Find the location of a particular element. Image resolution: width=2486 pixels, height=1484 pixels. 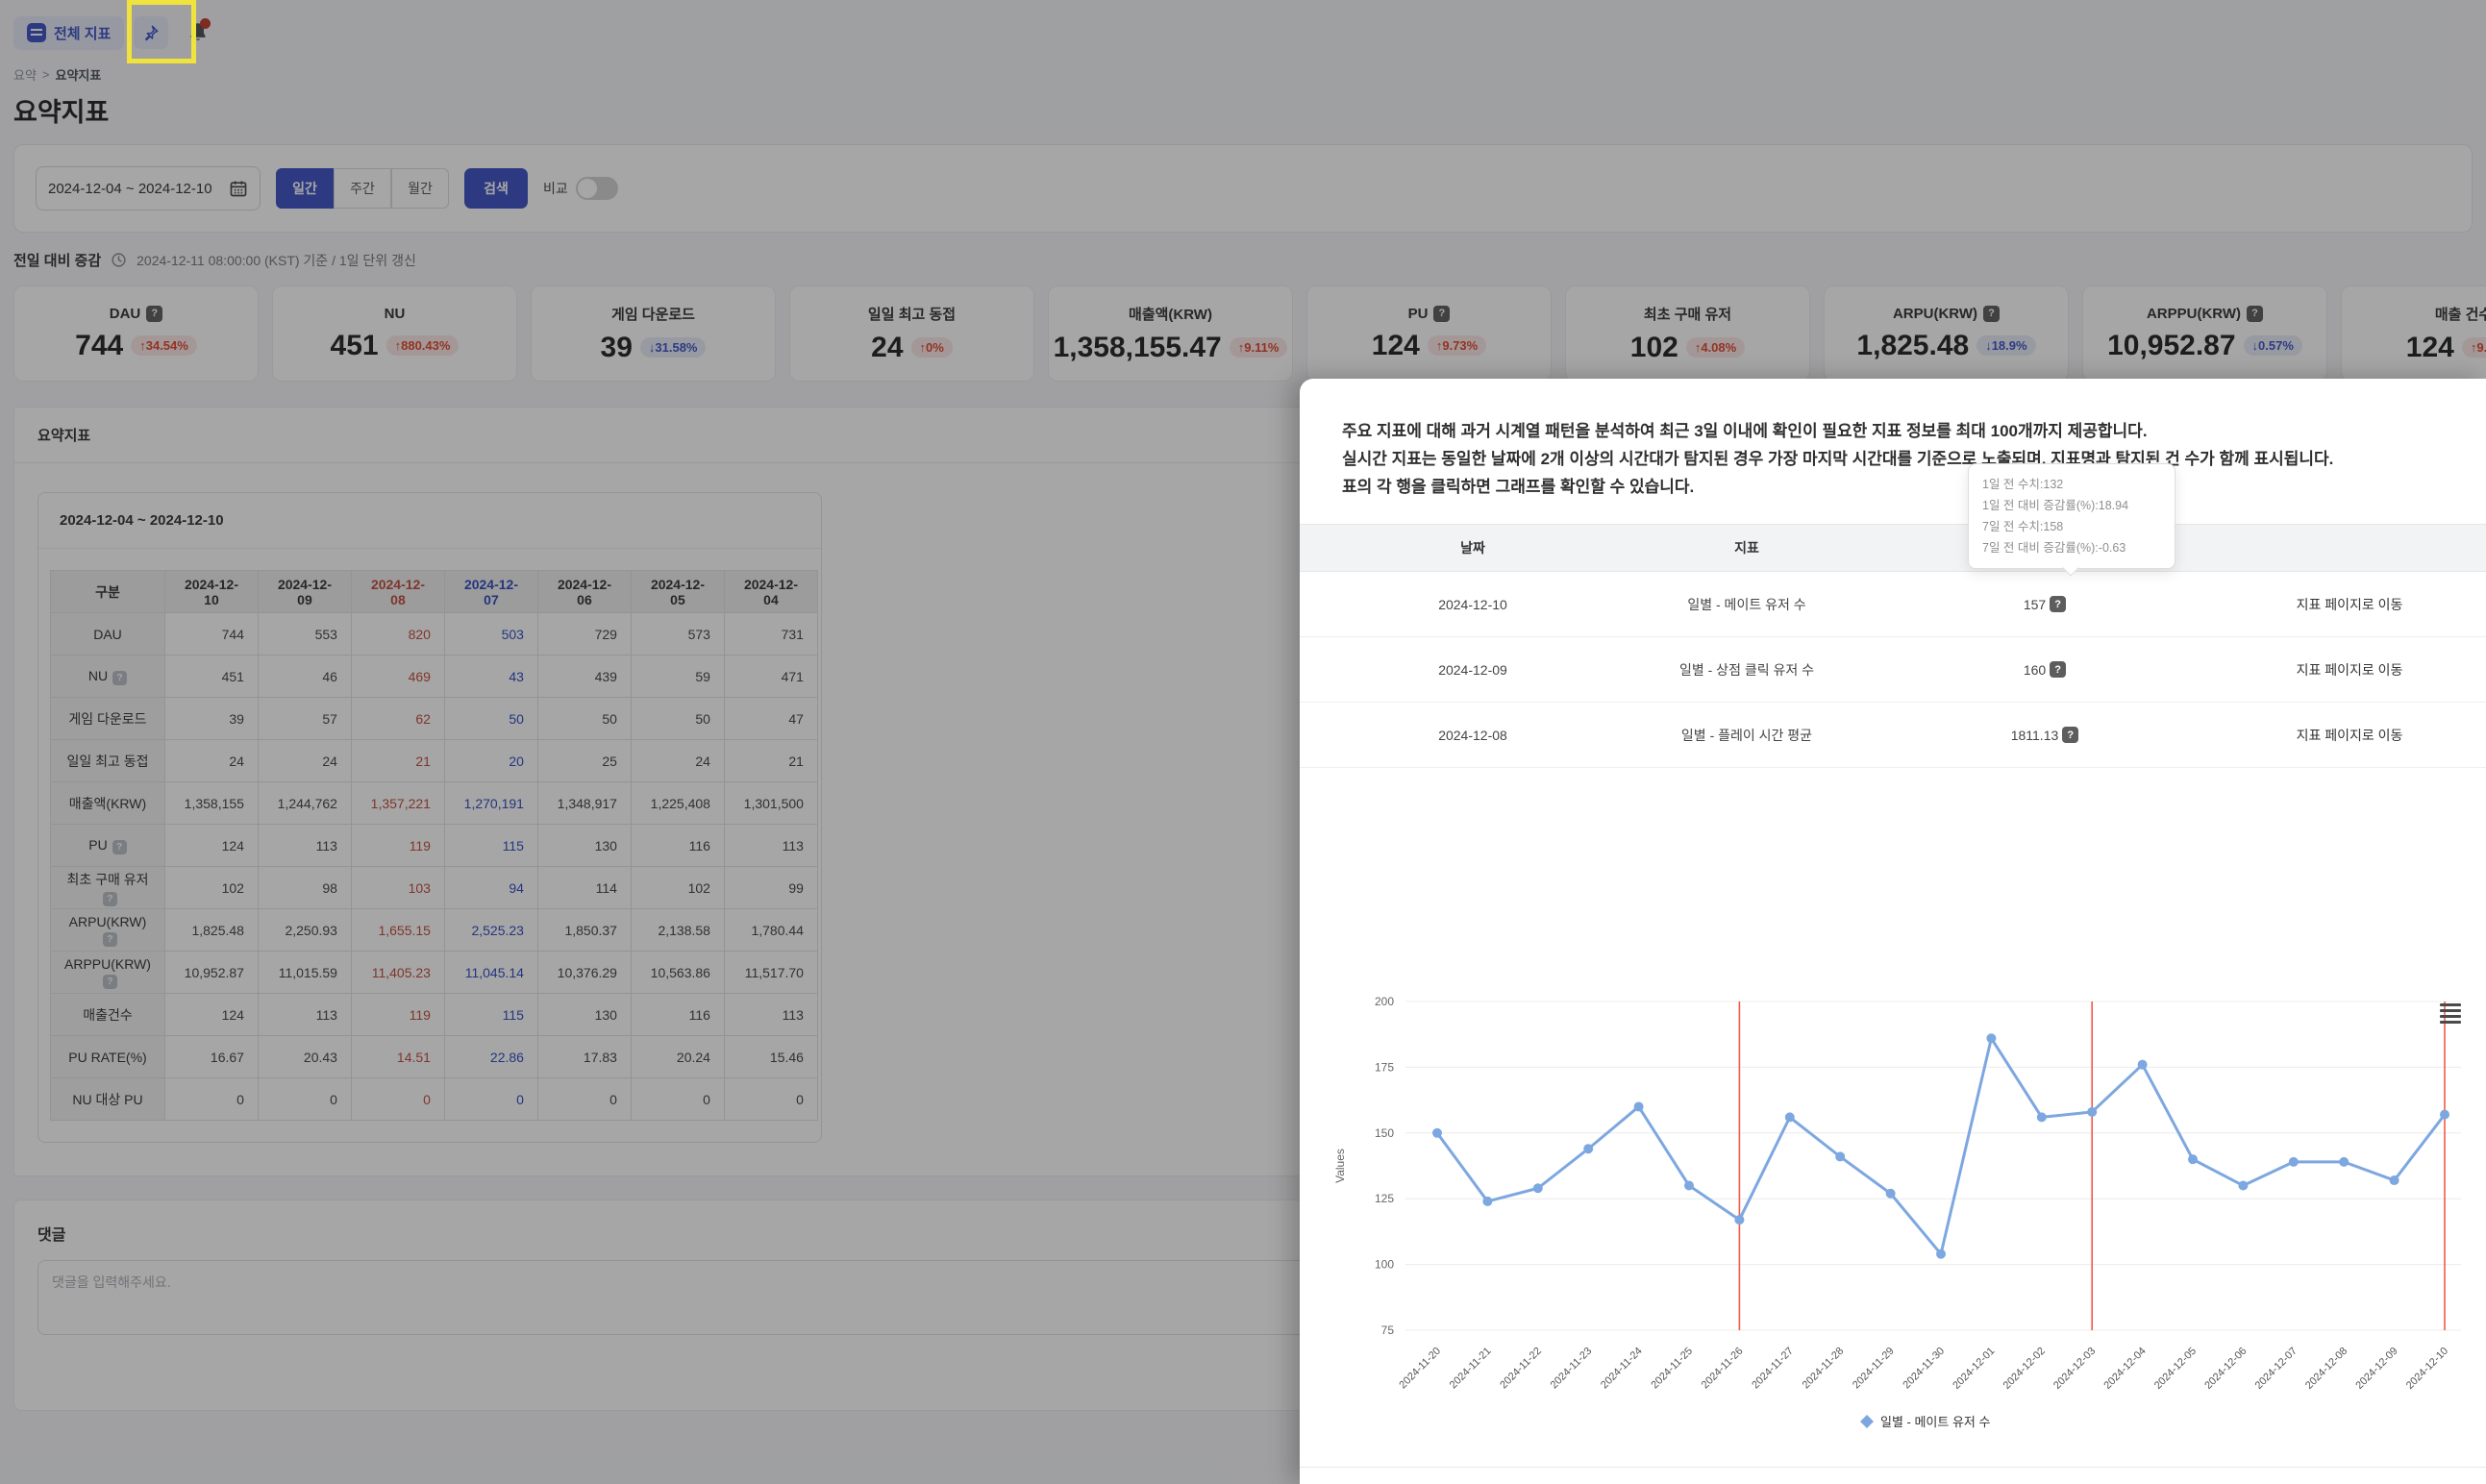

insight-row-metric: 일별 - 플레이 시간 평균 is located at coordinates (1746, 735).